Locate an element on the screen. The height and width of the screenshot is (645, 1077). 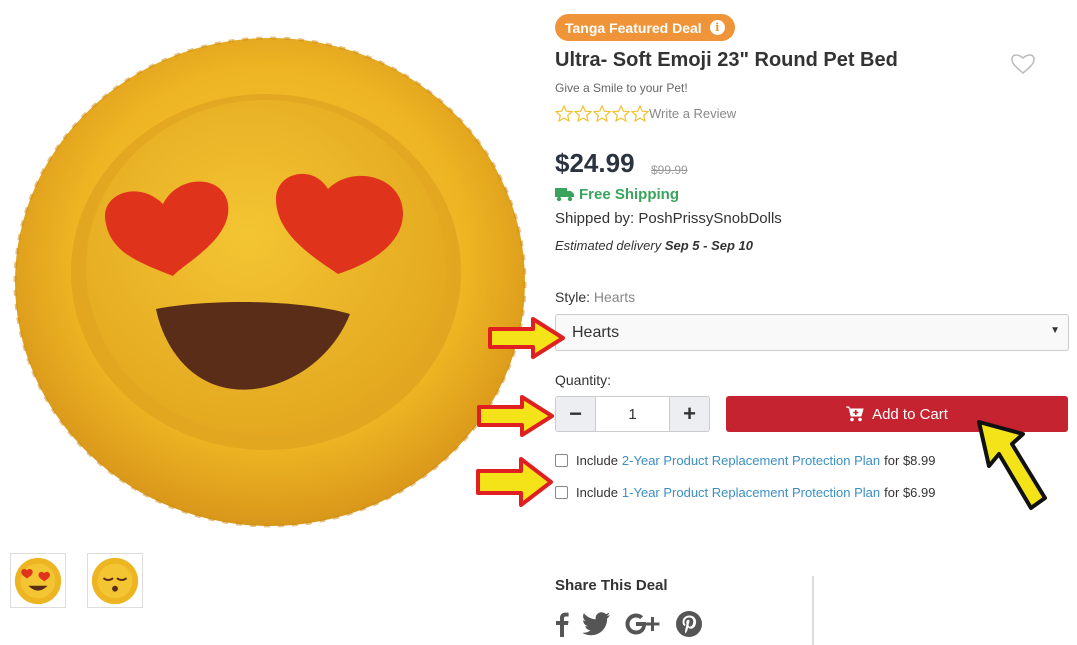
quantity-input: 1 is located at coordinates (632, 414).